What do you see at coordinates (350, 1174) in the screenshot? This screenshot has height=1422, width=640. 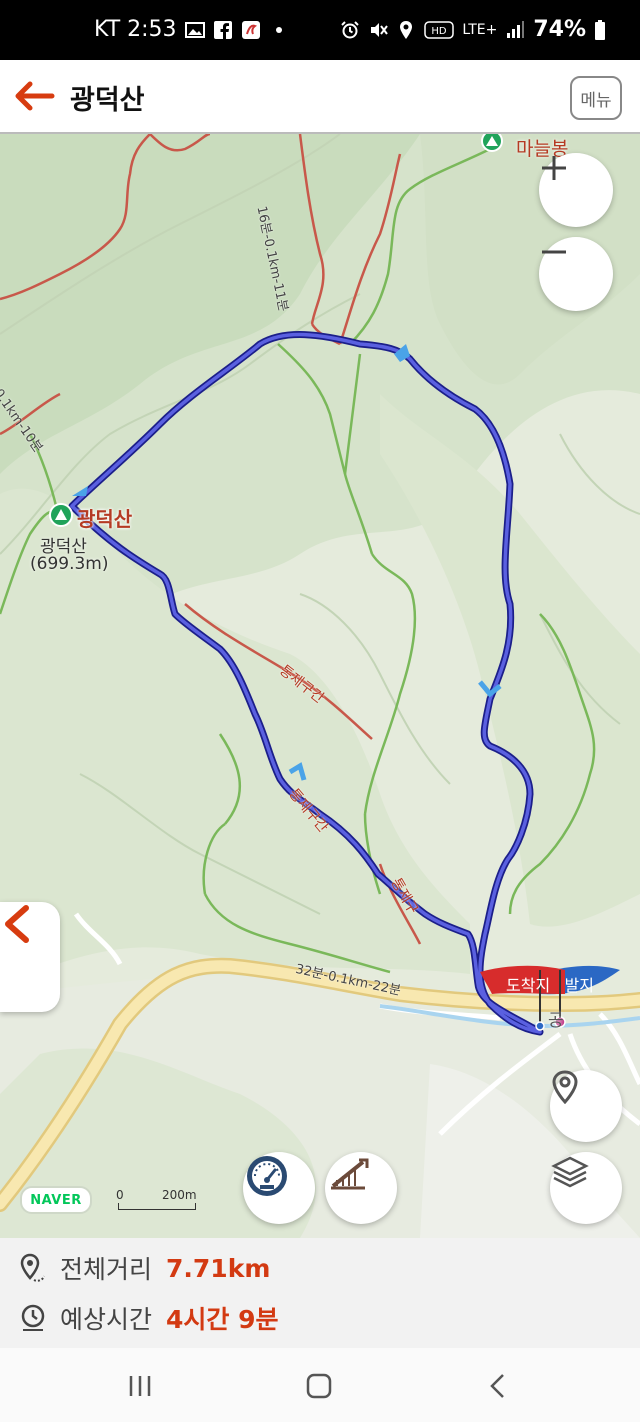 I see `slope-chart-icon` at bounding box center [350, 1174].